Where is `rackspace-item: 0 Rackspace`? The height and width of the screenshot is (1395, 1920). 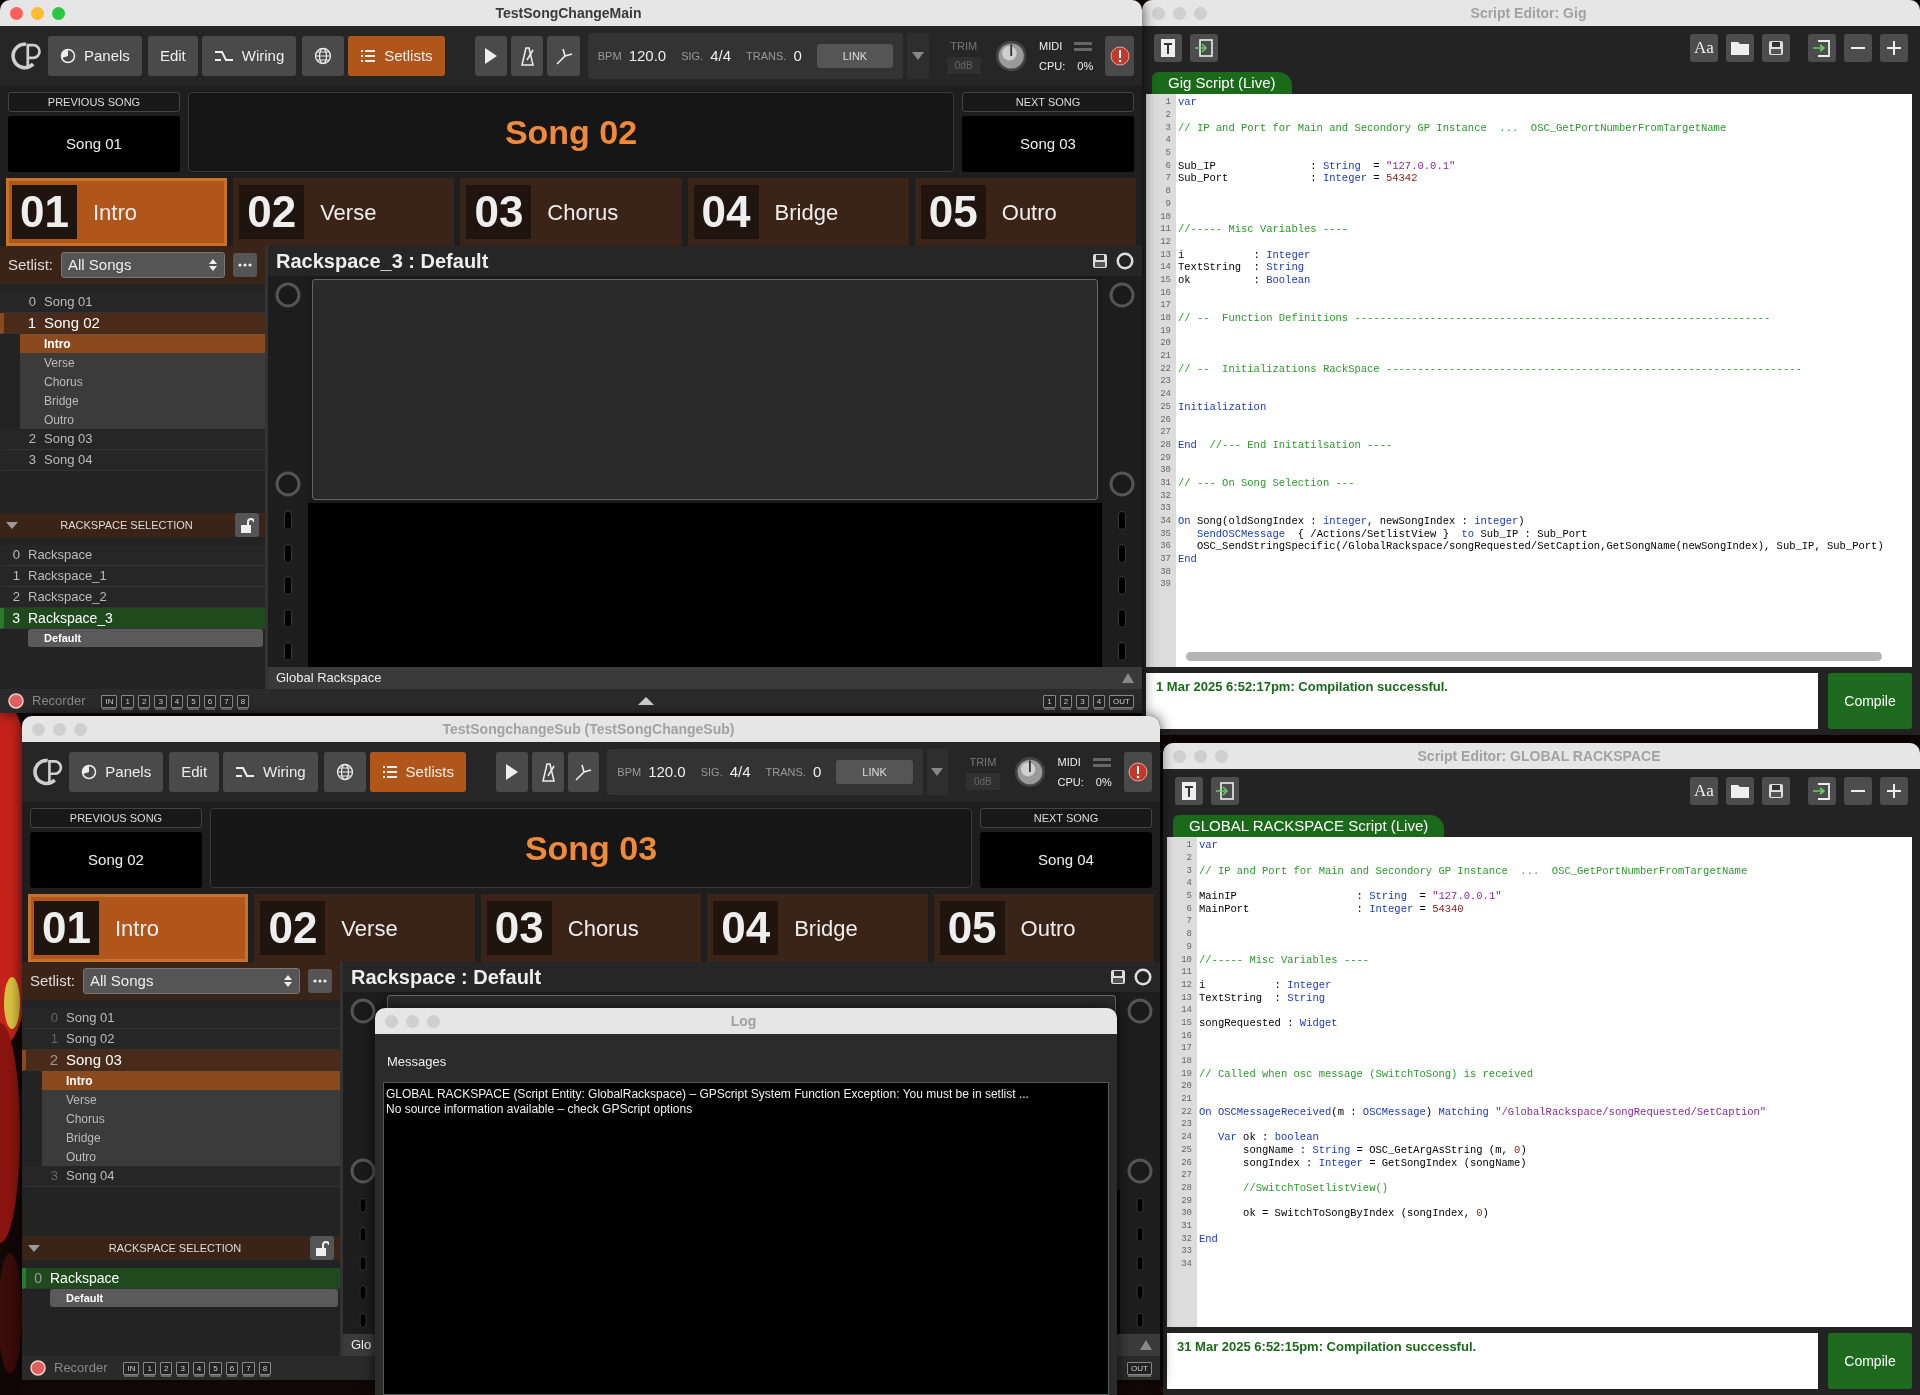
rackspace-item: 0 Rackspace is located at coordinates (181, 1278).